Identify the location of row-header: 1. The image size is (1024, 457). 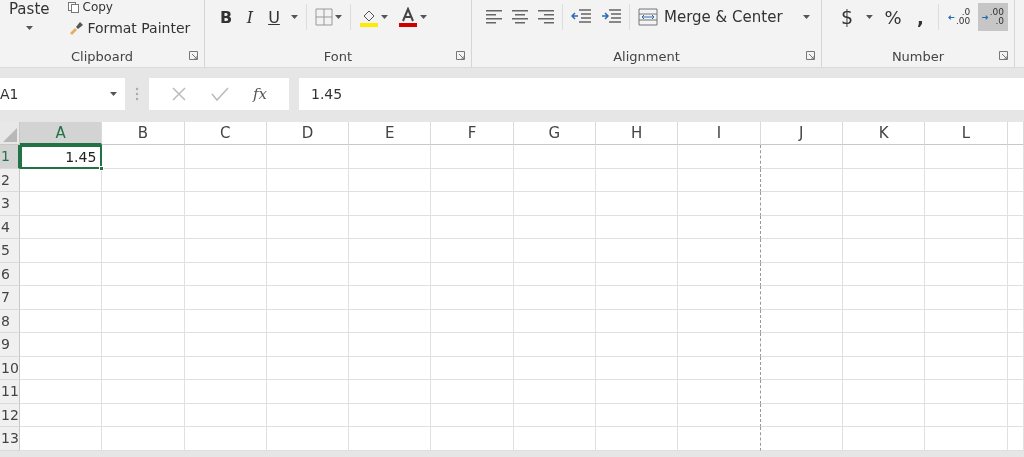
(10, 157).